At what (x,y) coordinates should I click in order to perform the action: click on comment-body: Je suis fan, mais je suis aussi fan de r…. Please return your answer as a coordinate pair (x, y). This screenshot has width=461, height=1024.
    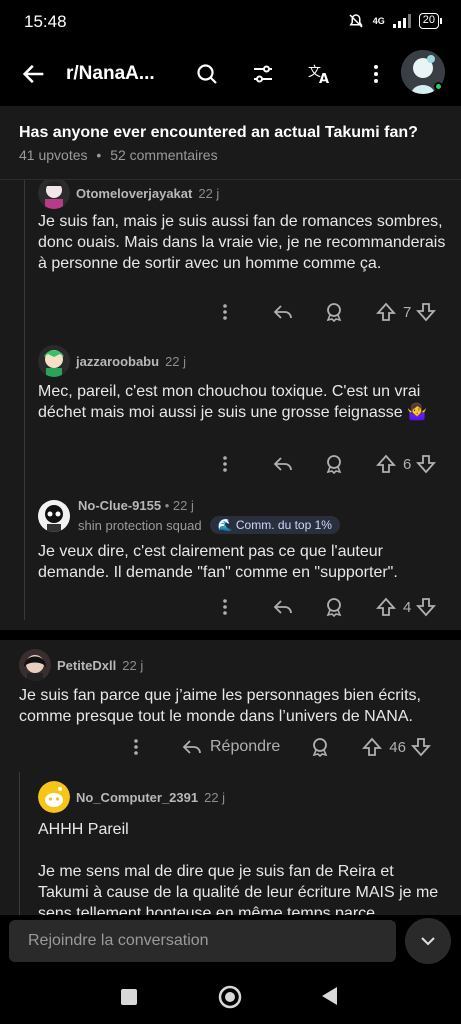
    Looking at the image, I should click on (242, 242).